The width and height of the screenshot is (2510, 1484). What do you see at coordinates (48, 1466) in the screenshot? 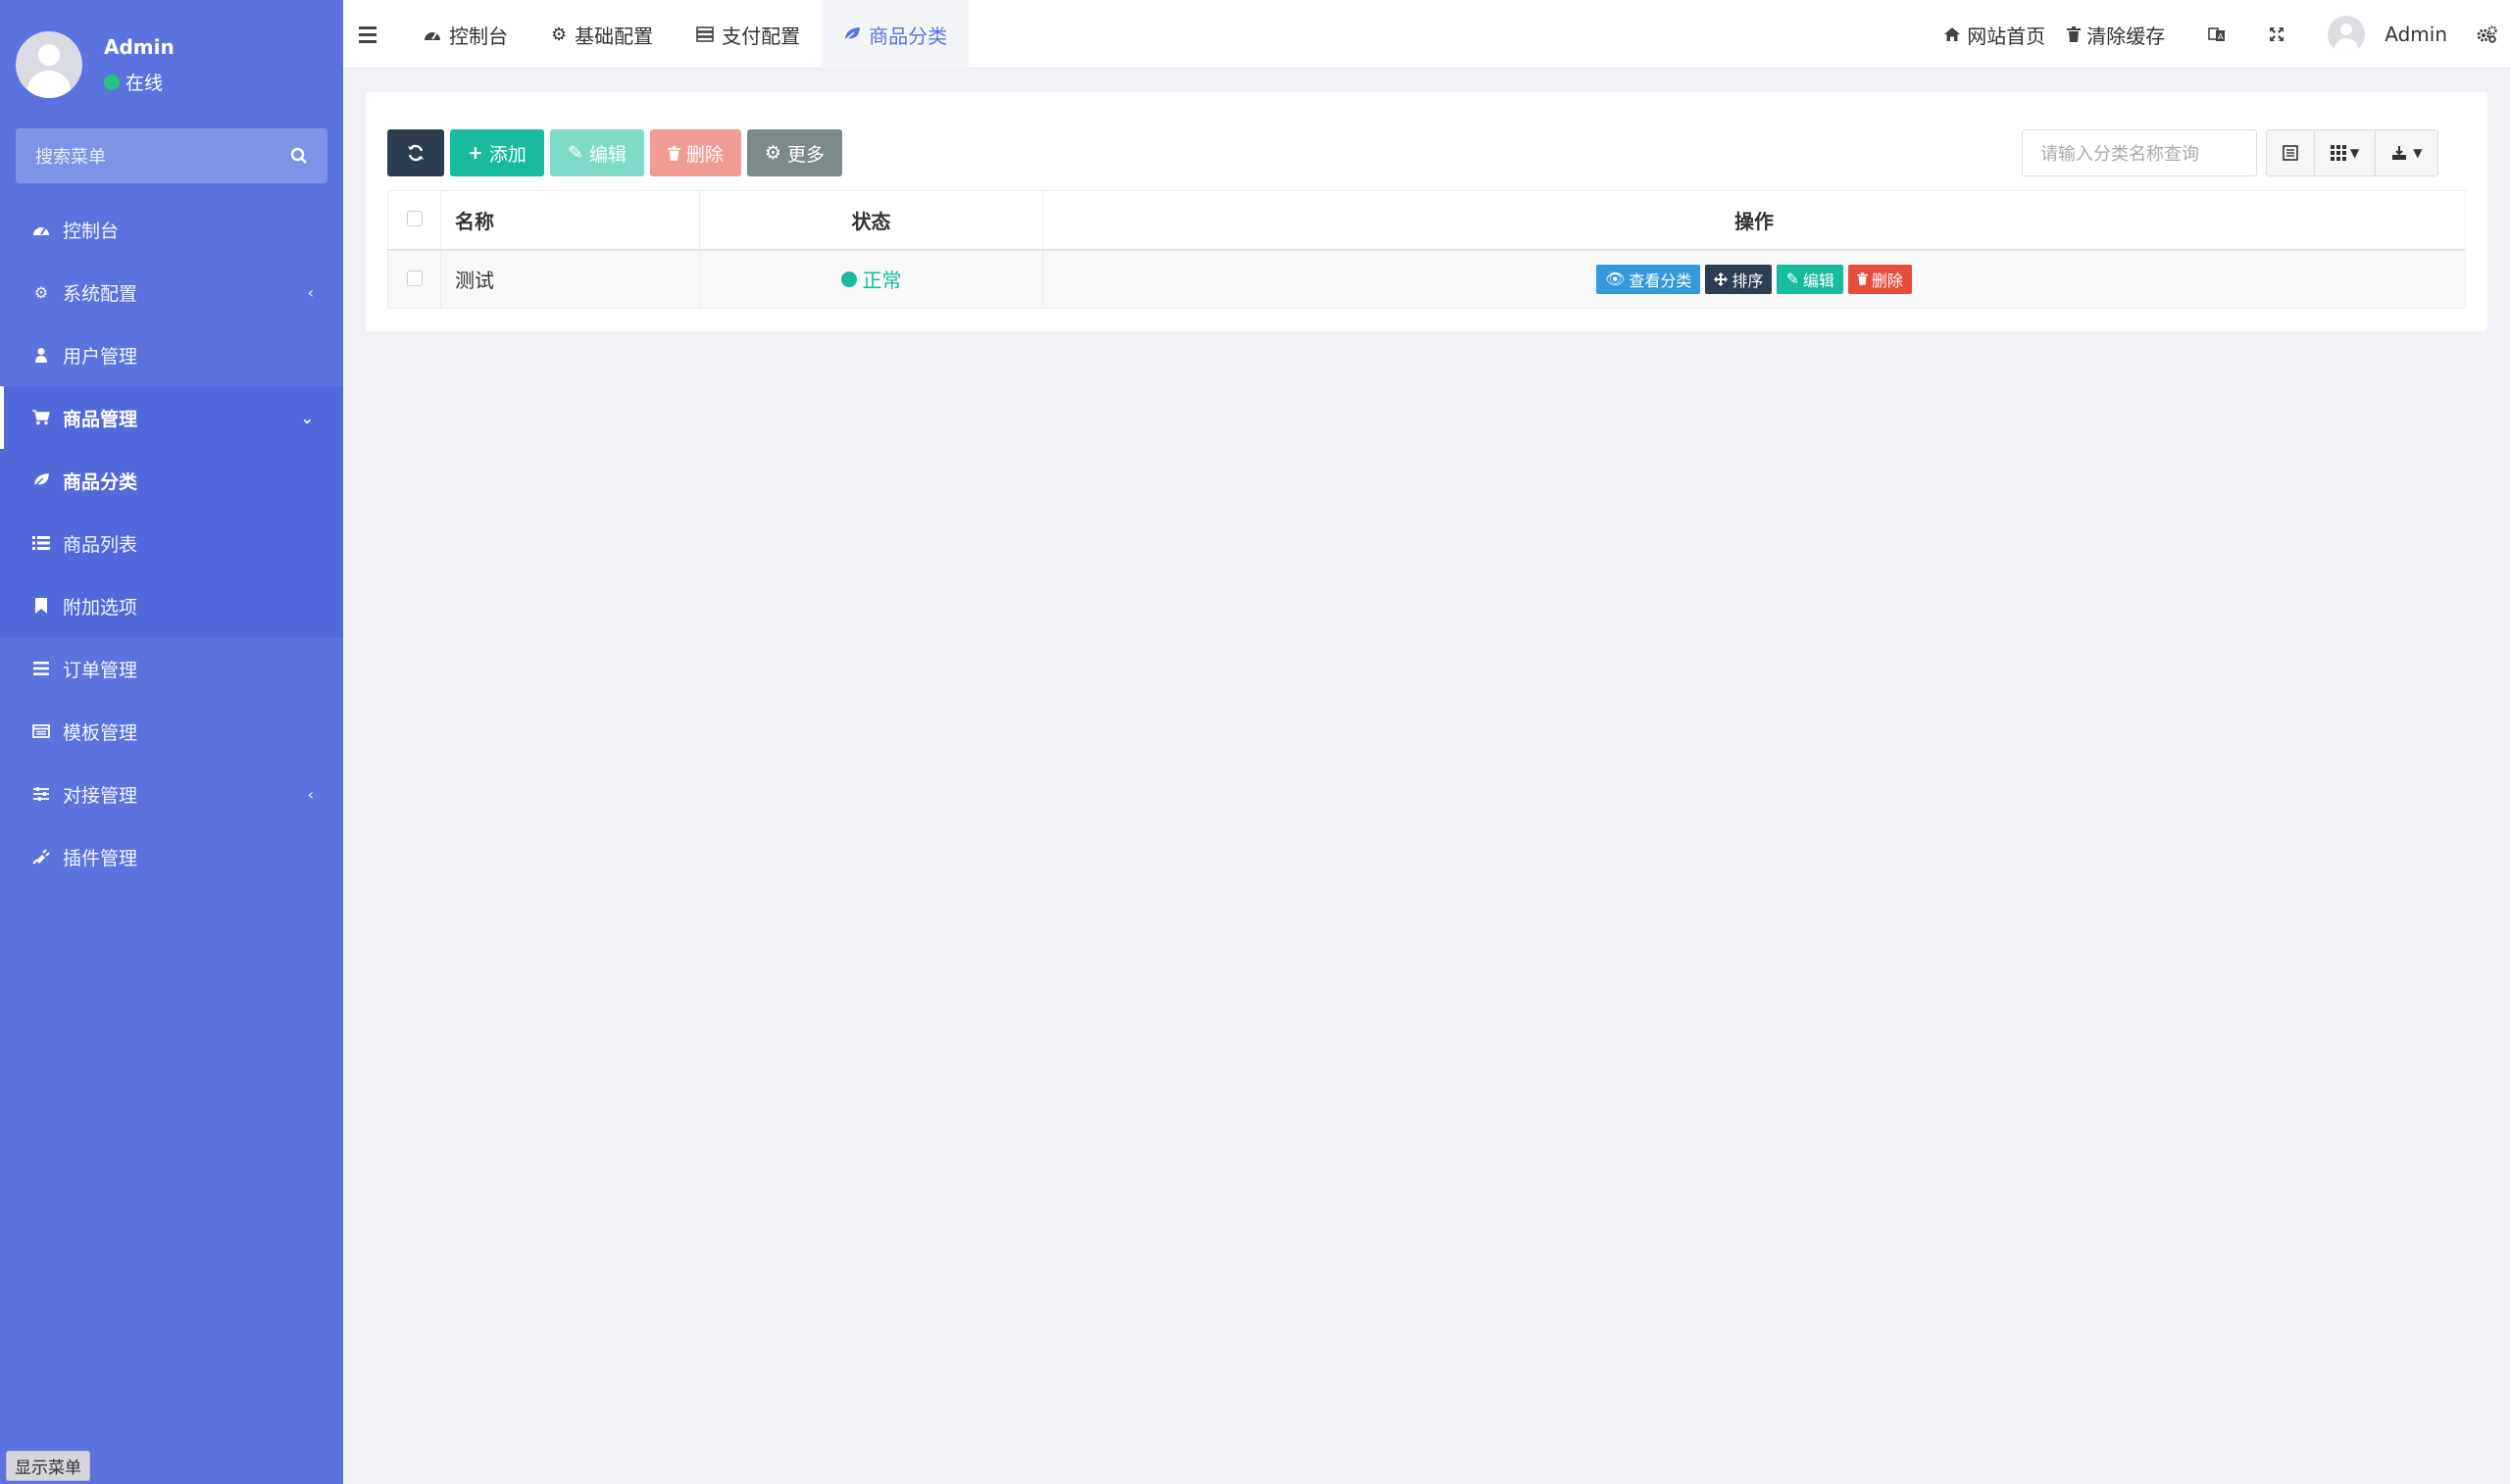
I see `show-menu-button: 显示菜单` at bounding box center [48, 1466].